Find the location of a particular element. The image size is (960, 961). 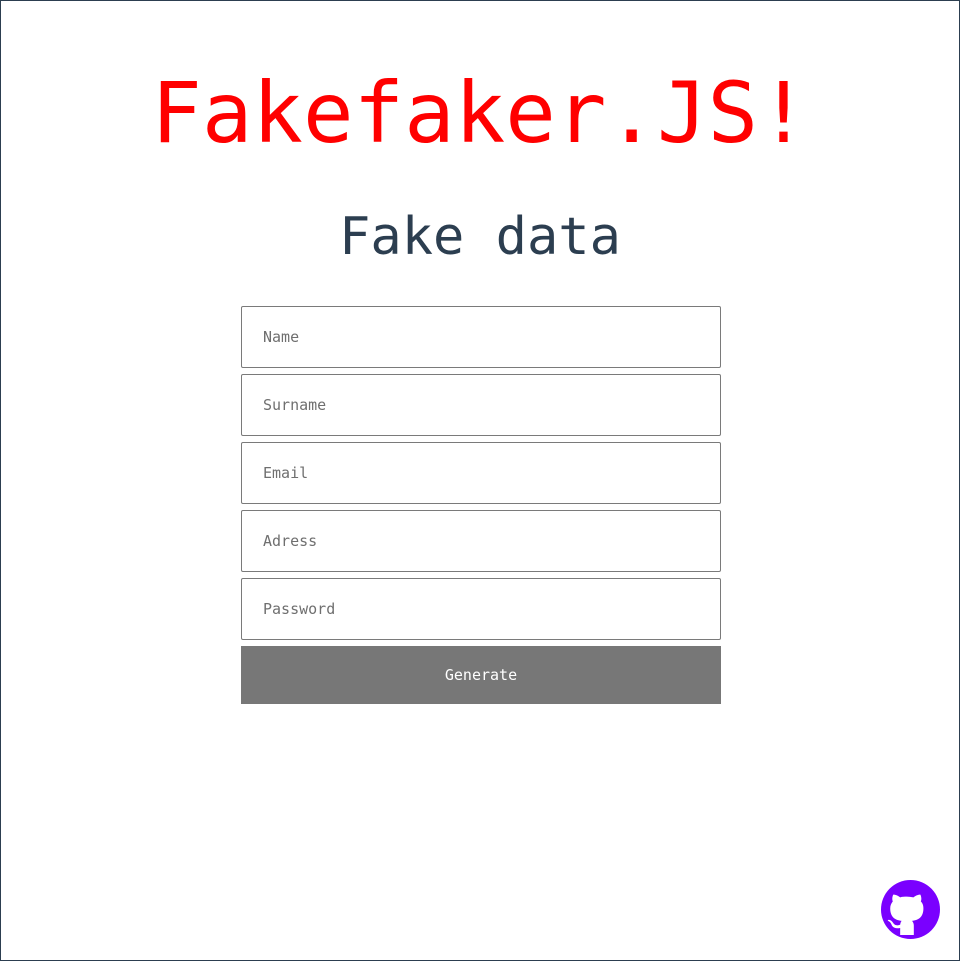

github-icon is located at coordinates (910, 909).